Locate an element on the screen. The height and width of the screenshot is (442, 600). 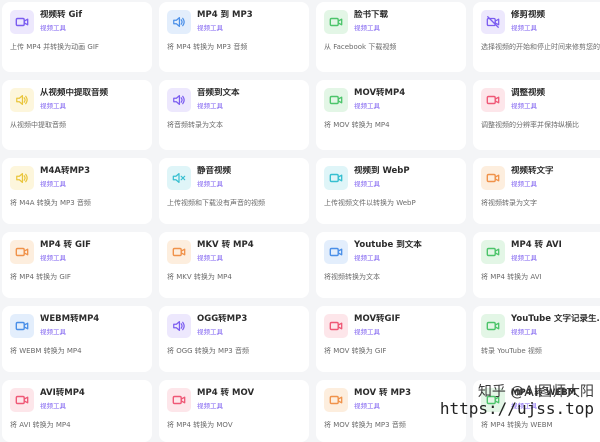
tool-card: Youtube 到文本 视频工具将视频转换为文本 is located at coordinates (391, 265).